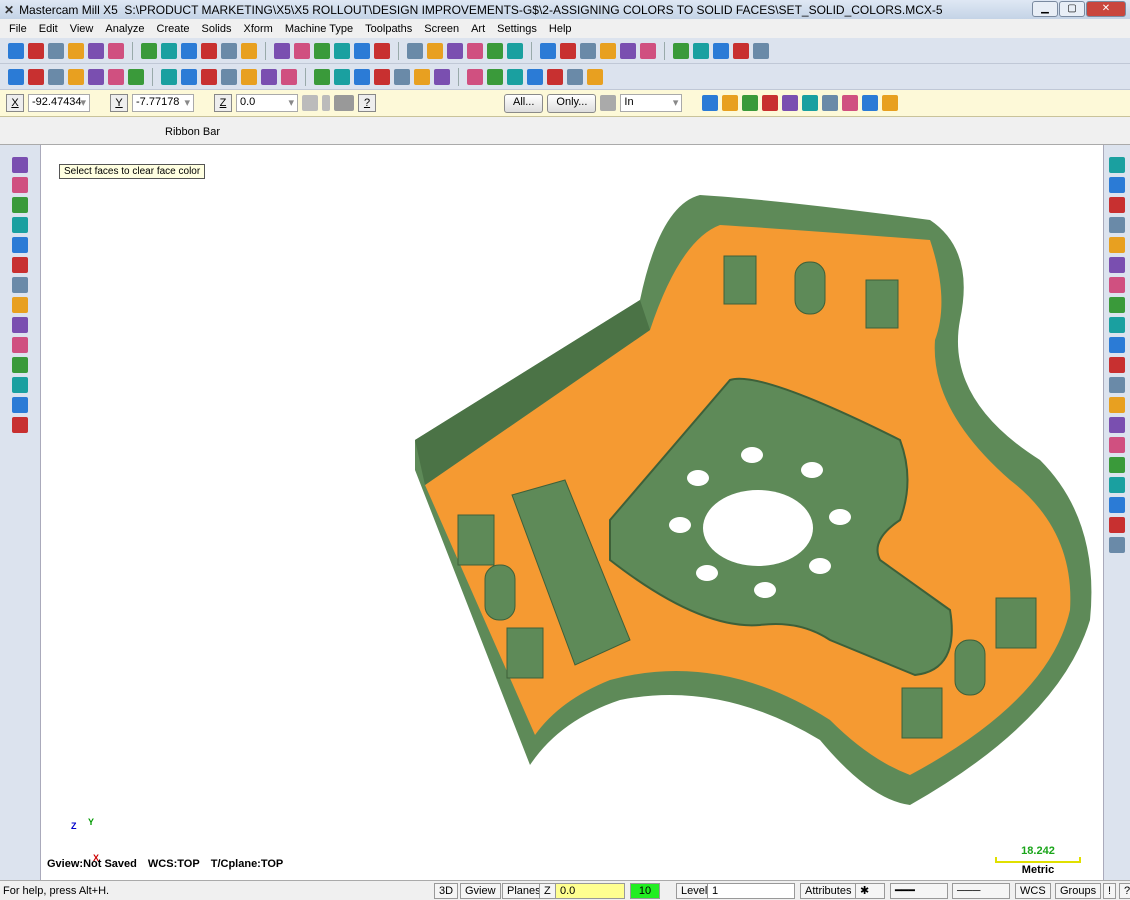 Image resolution: width=1130 pixels, height=900 pixels. I want to click on view3-icon, so click(382, 50).